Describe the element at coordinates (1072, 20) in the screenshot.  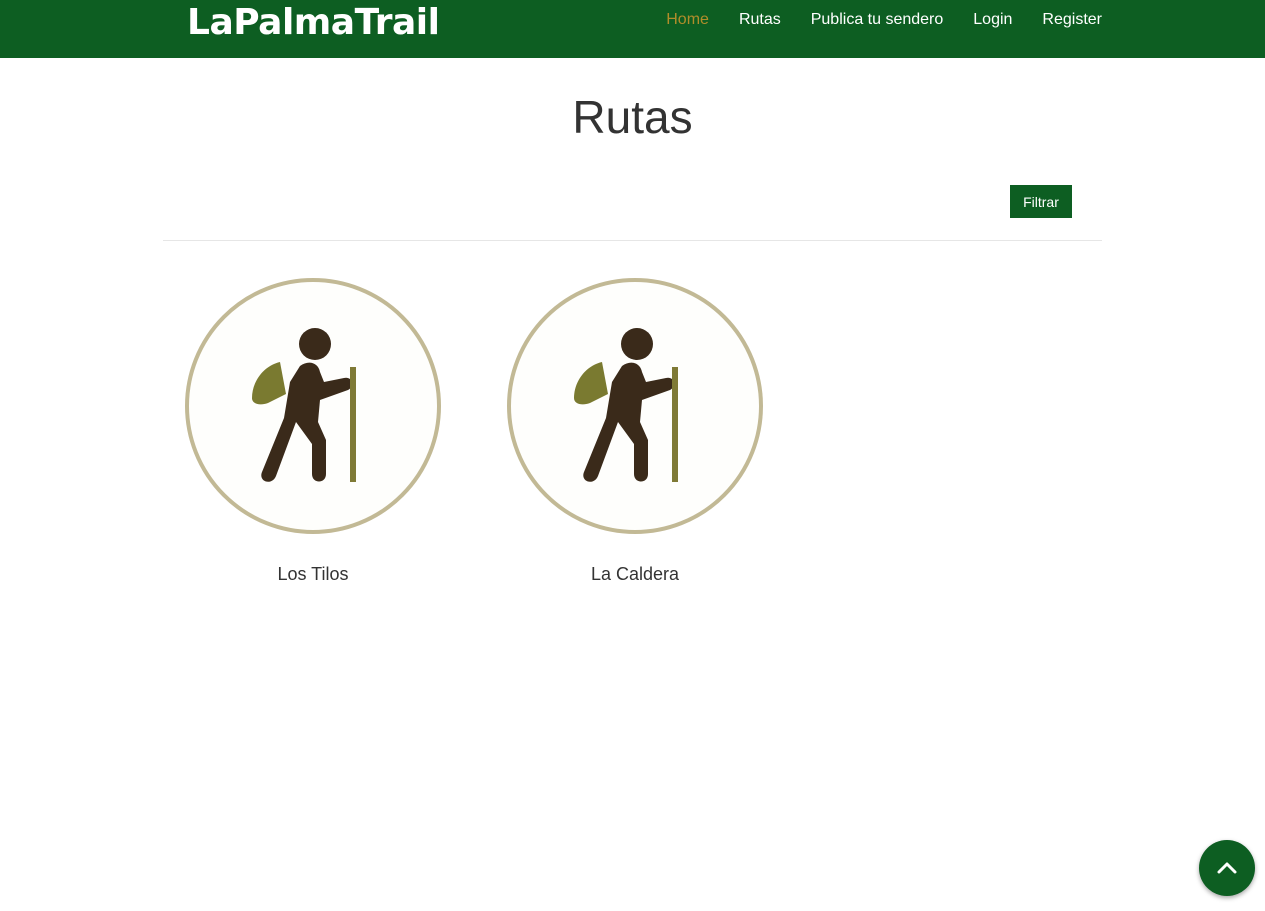
I see `nav-register-link: Register` at that location.